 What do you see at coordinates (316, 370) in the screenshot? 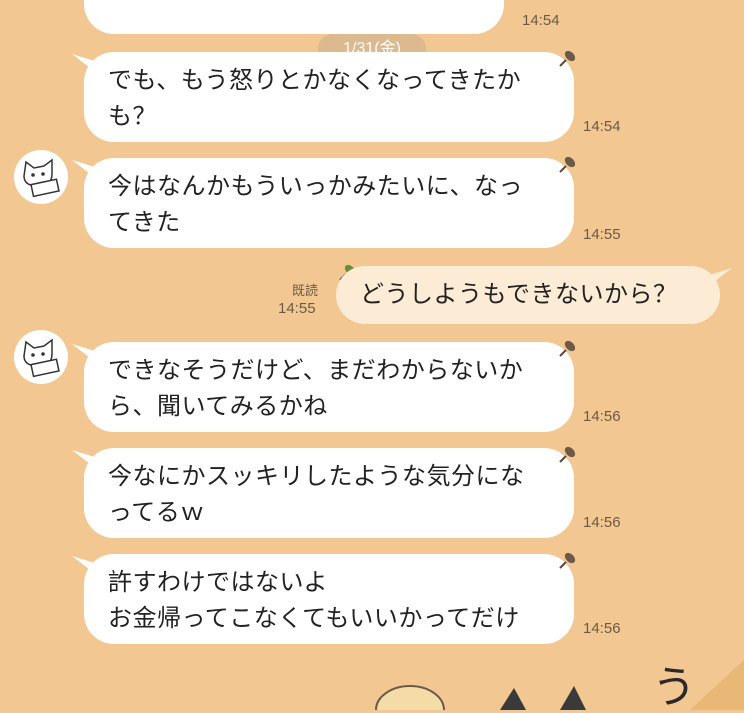
I see `message-text-line: できなそうだけど、まだわからないか` at bounding box center [316, 370].